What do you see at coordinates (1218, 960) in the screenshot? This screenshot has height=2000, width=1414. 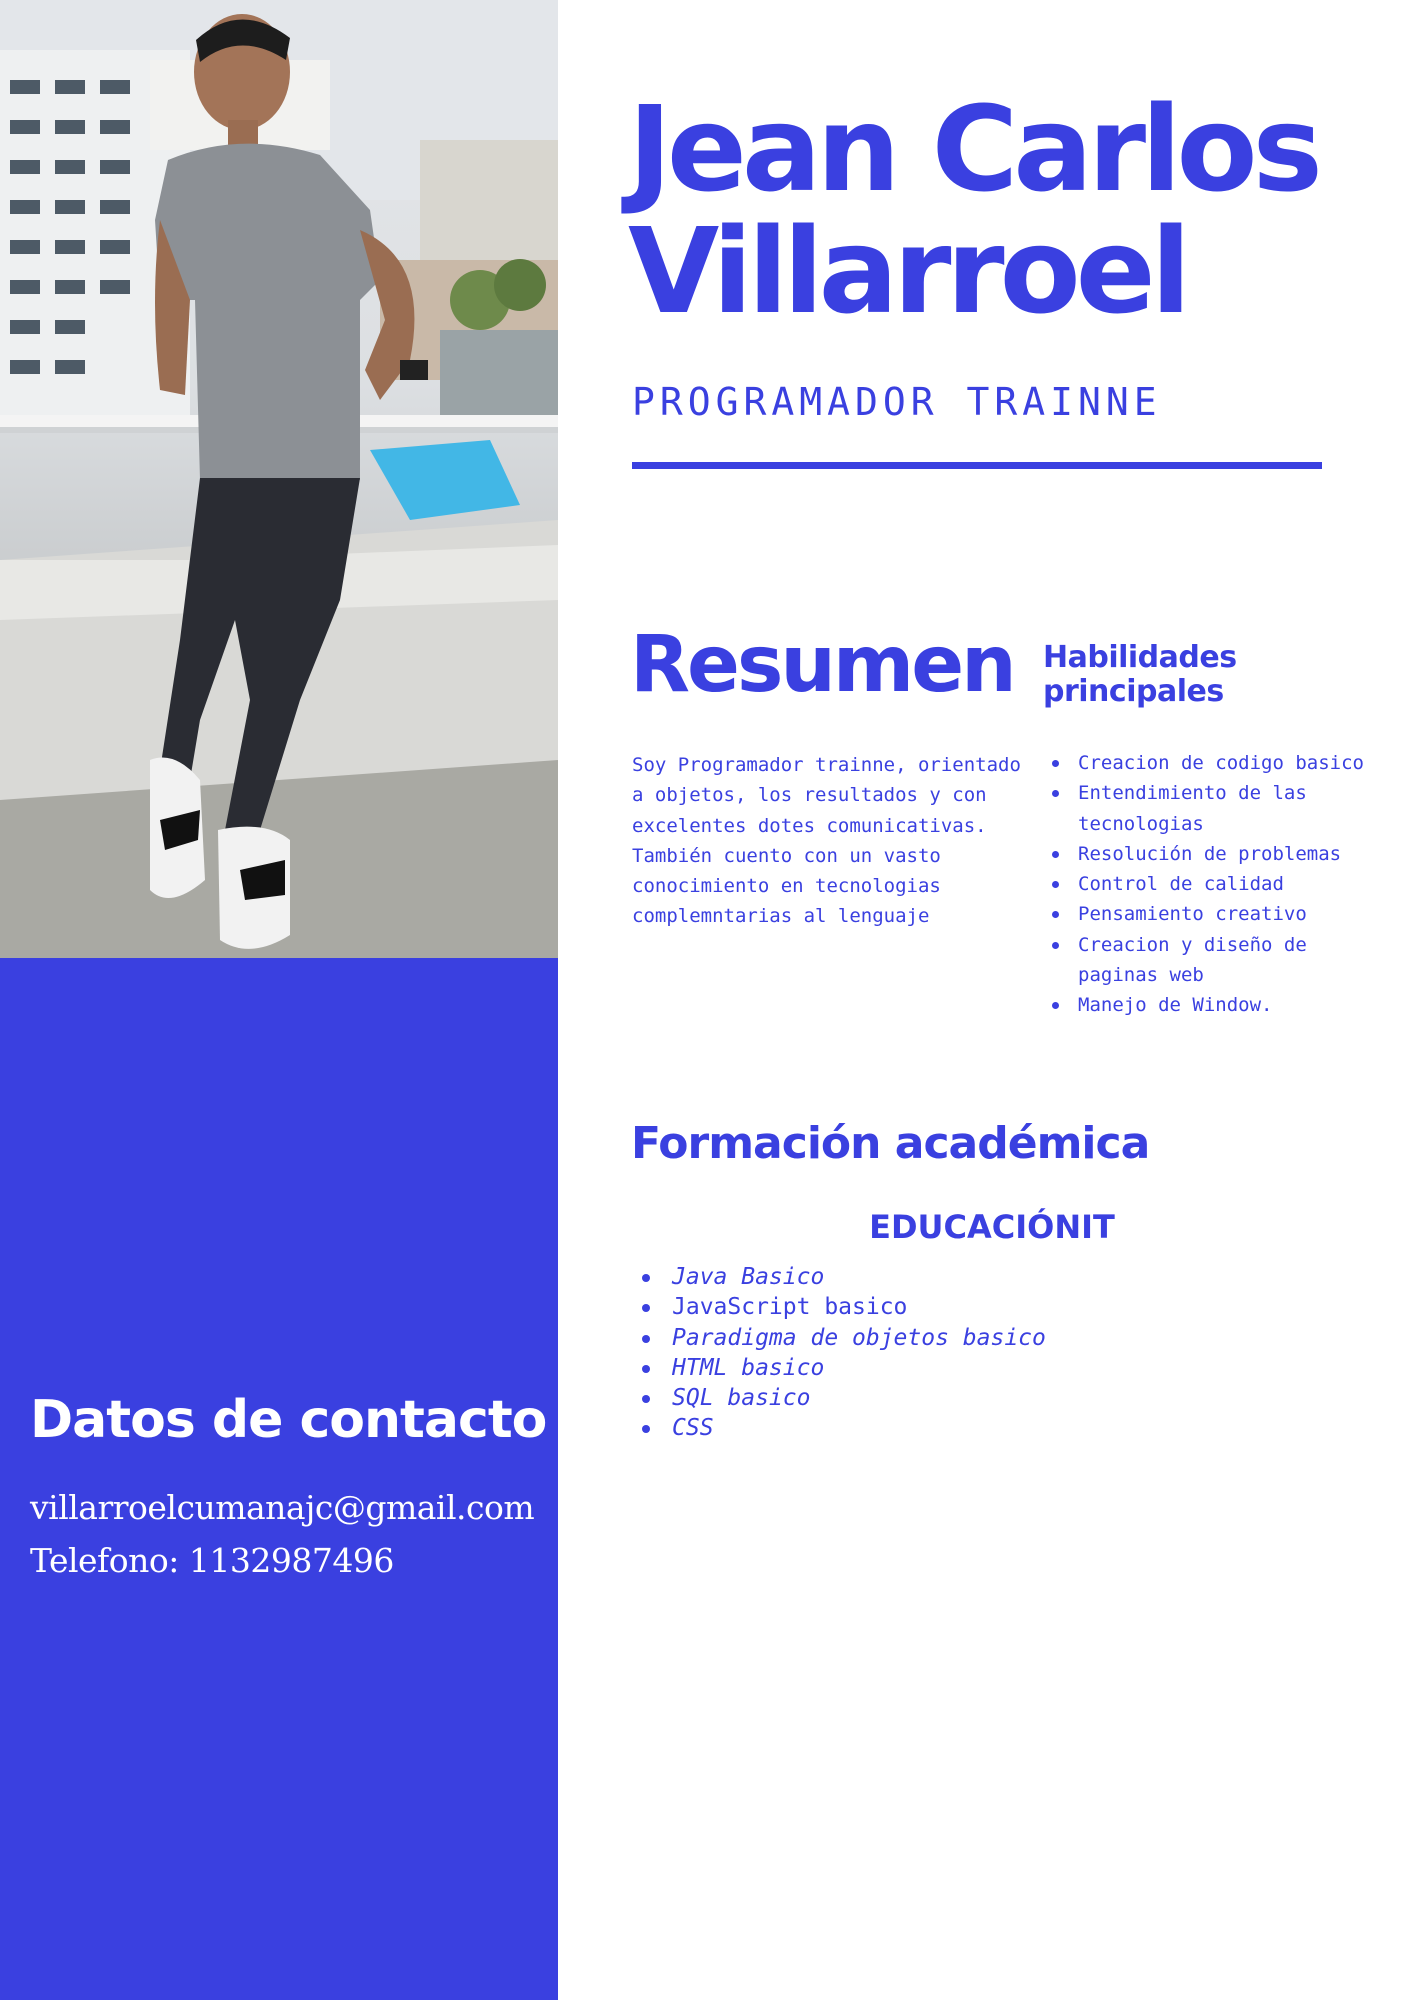 I see `skill-item: Creacion y diseño de paginas web` at bounding box center [1218, 960].